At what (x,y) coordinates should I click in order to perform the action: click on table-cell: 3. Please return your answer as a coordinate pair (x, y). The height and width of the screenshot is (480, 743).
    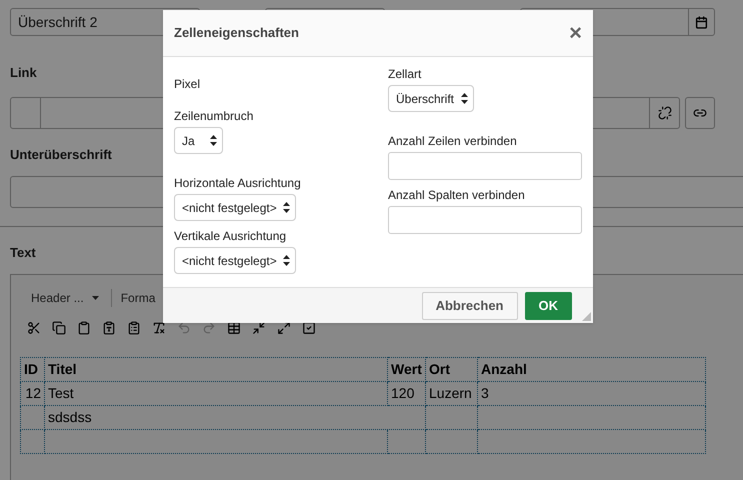
    Looking at the image, I should click on (592, 393).